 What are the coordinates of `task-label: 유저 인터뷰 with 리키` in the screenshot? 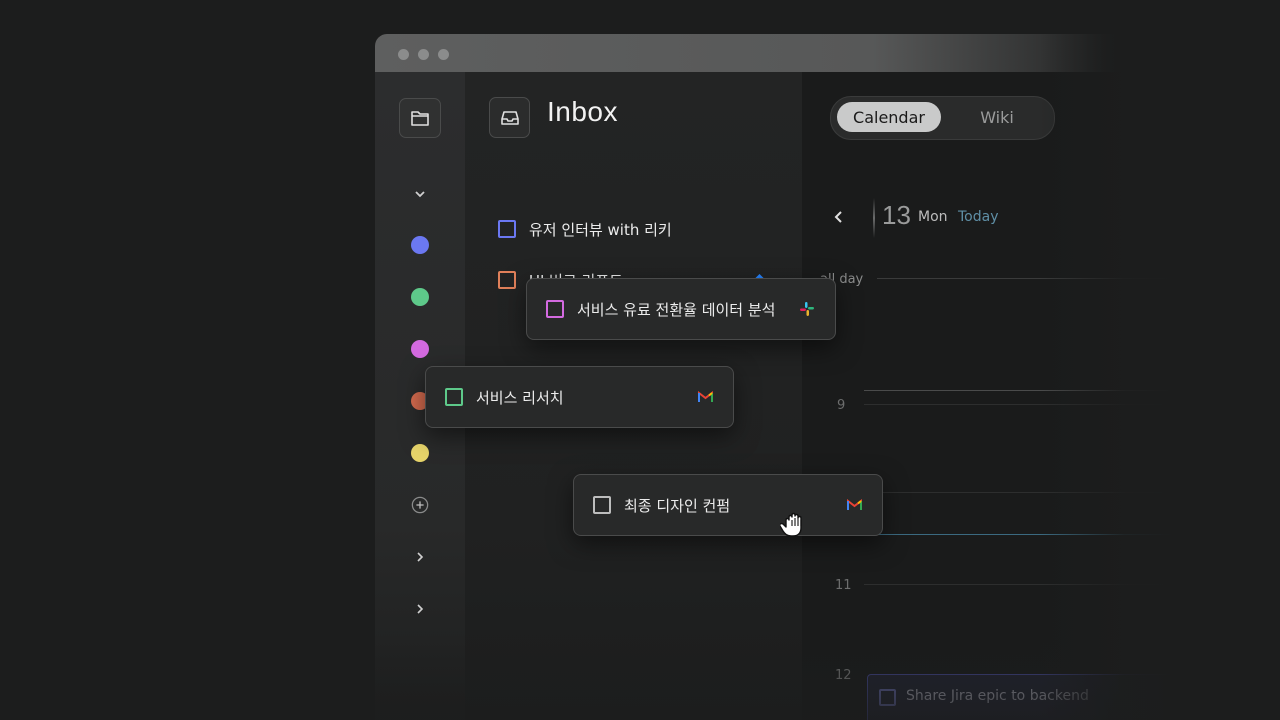 It's located at (600, 229).